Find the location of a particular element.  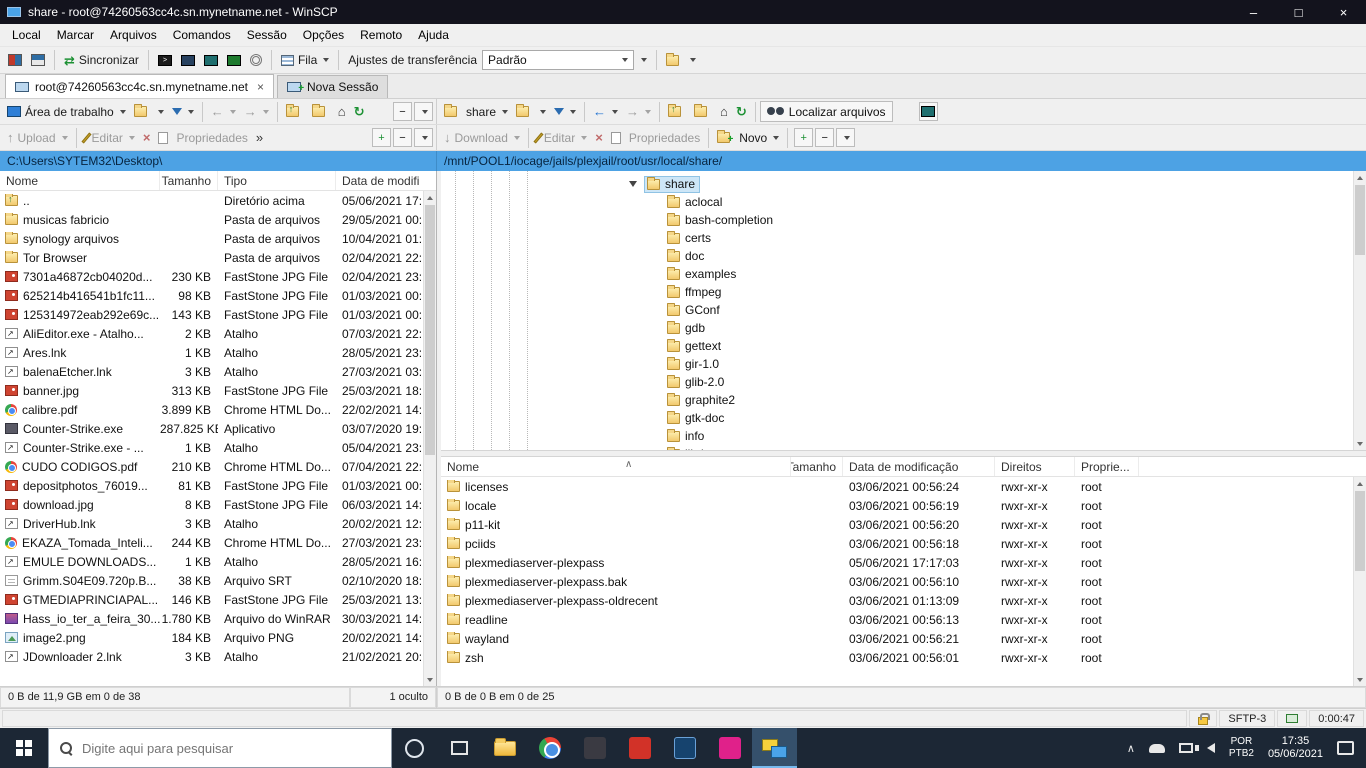

tree-node: bash-completion is located at coordinates (897, 220).